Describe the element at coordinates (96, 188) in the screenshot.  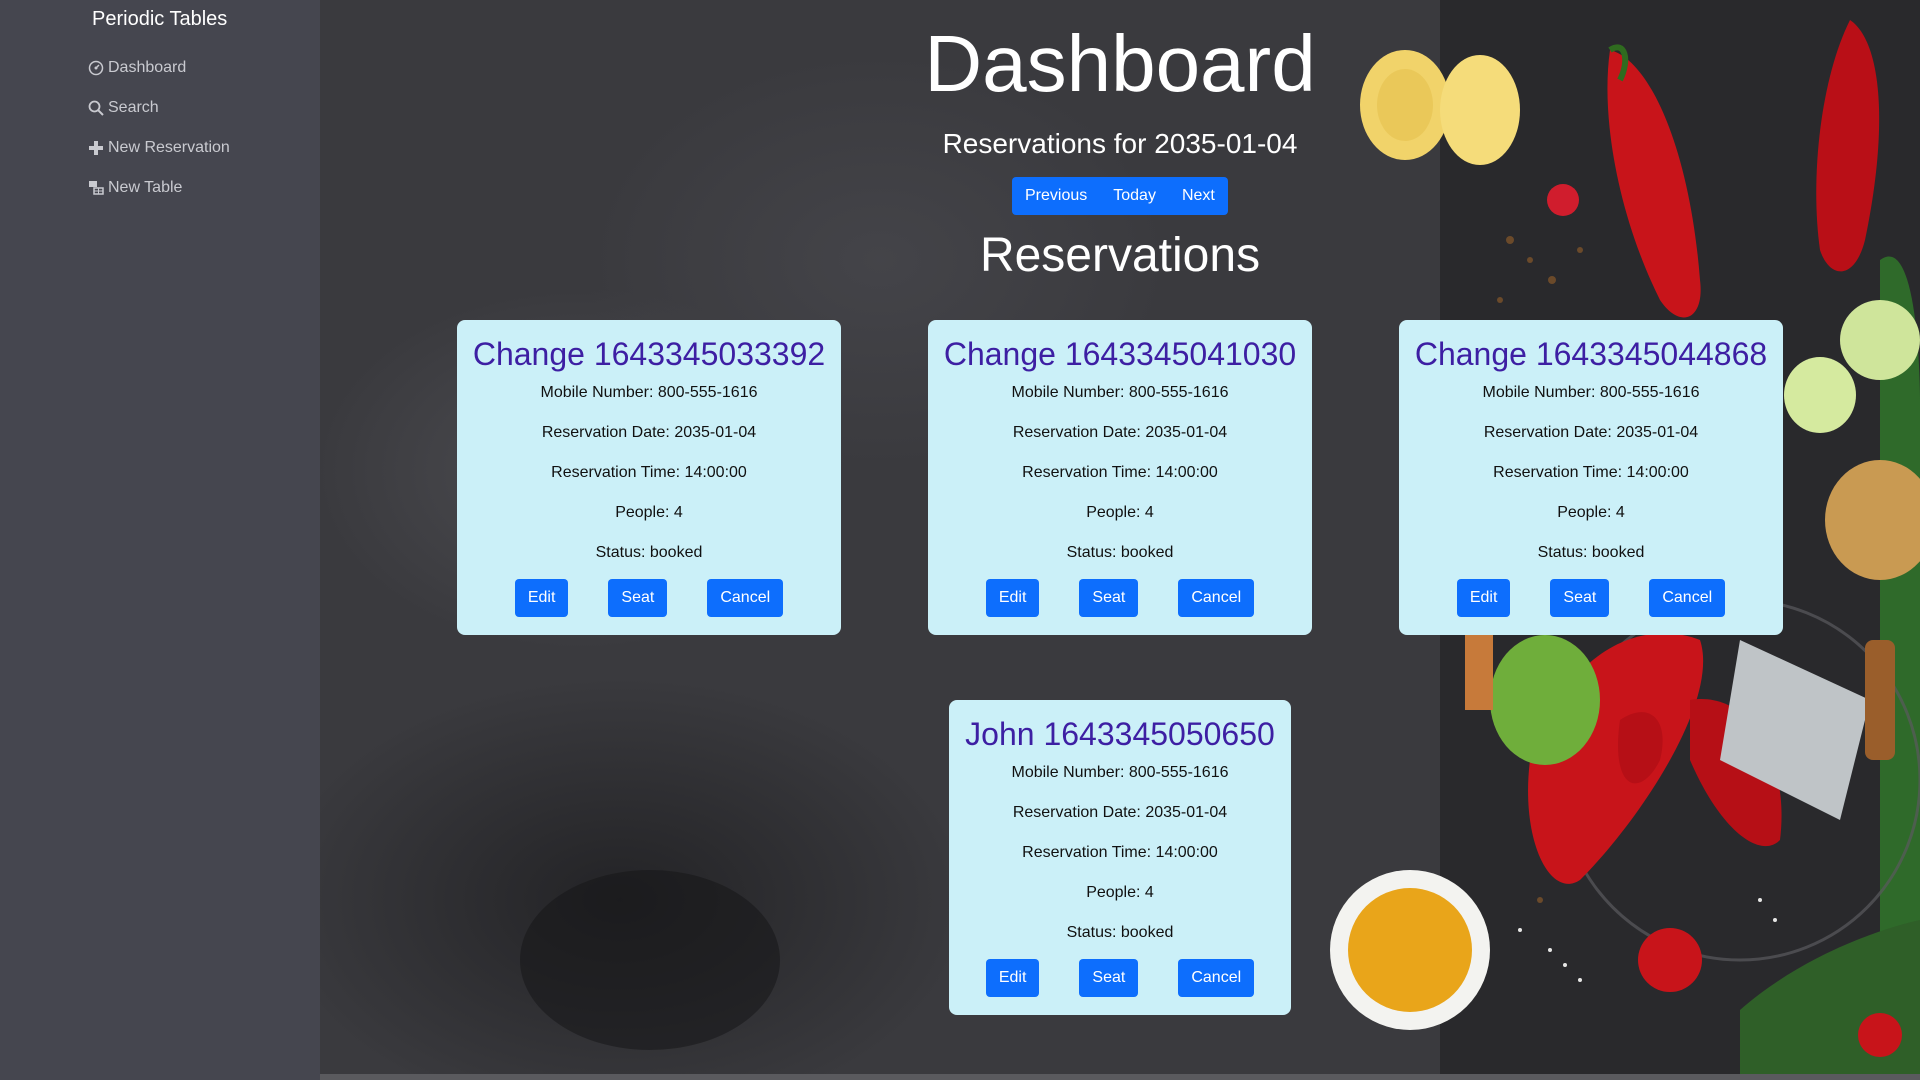
I see `table-icon` at that location.